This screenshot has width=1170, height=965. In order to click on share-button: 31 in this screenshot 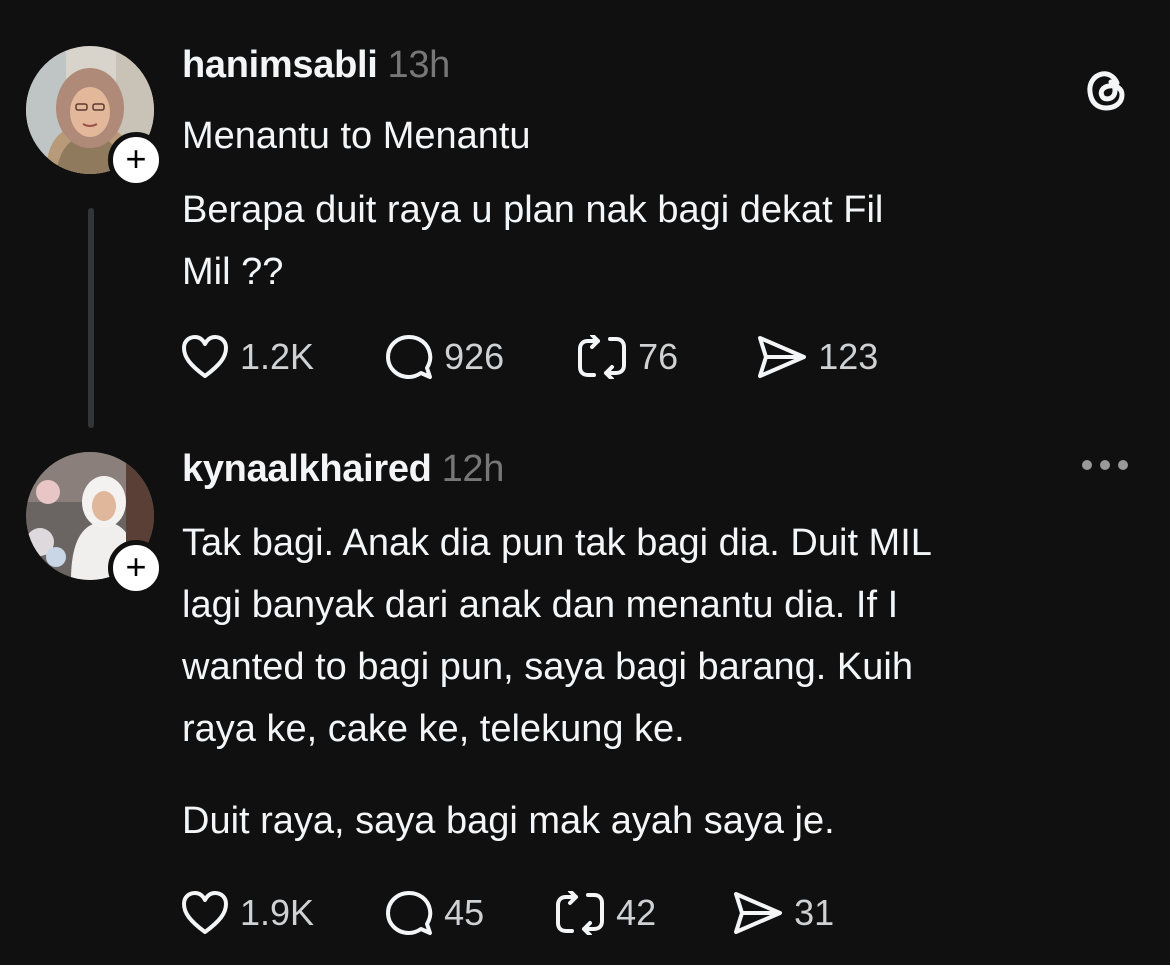, I will do `click(782, 913)`.